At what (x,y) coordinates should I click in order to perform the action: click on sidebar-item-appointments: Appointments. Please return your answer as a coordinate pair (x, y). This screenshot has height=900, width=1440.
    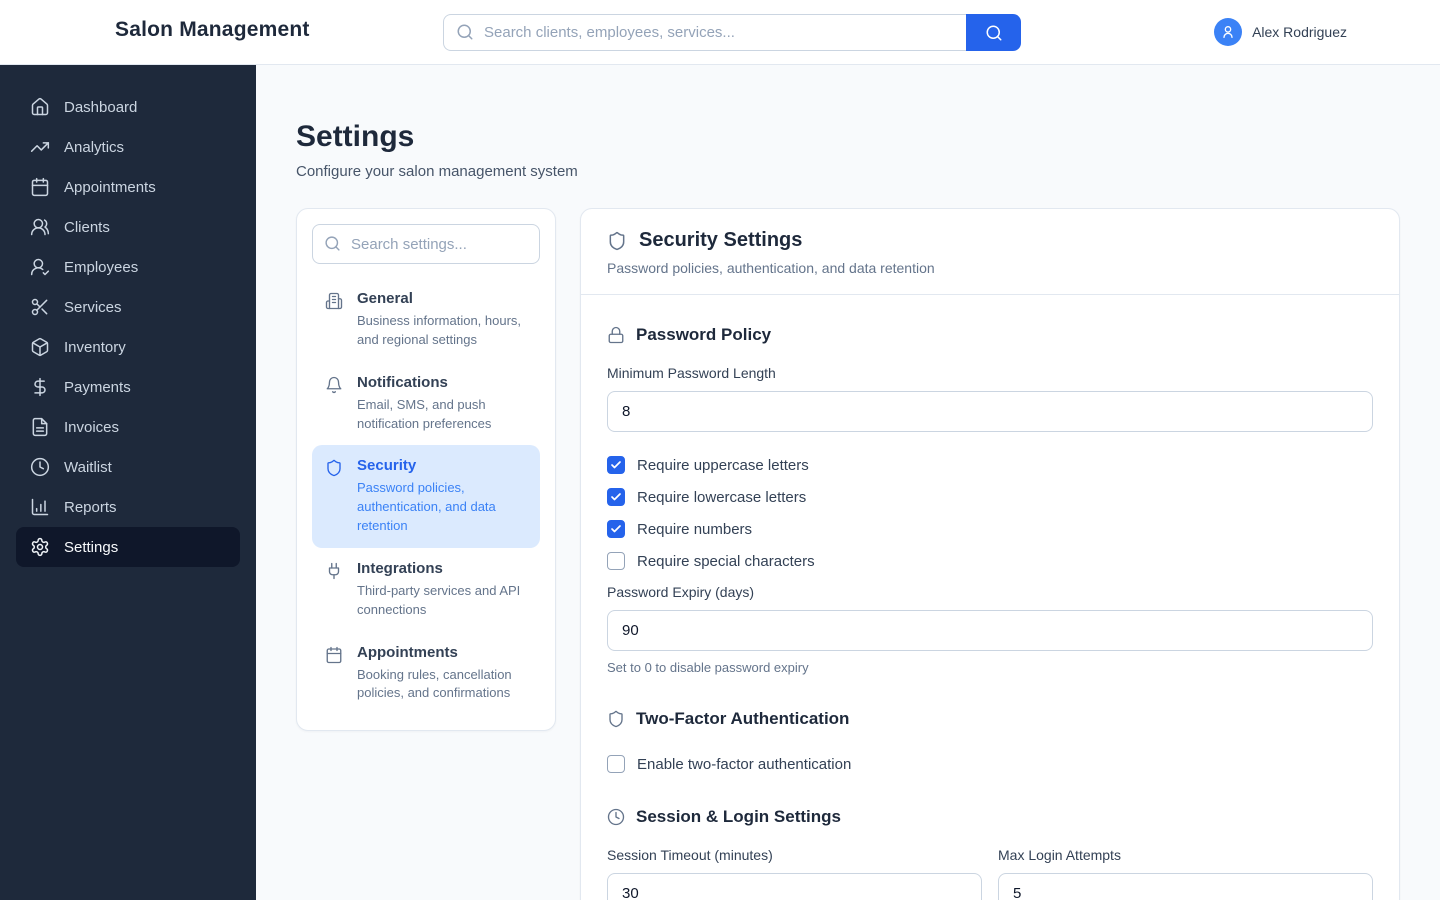
    Looking at the image, I should click on (128, 187).